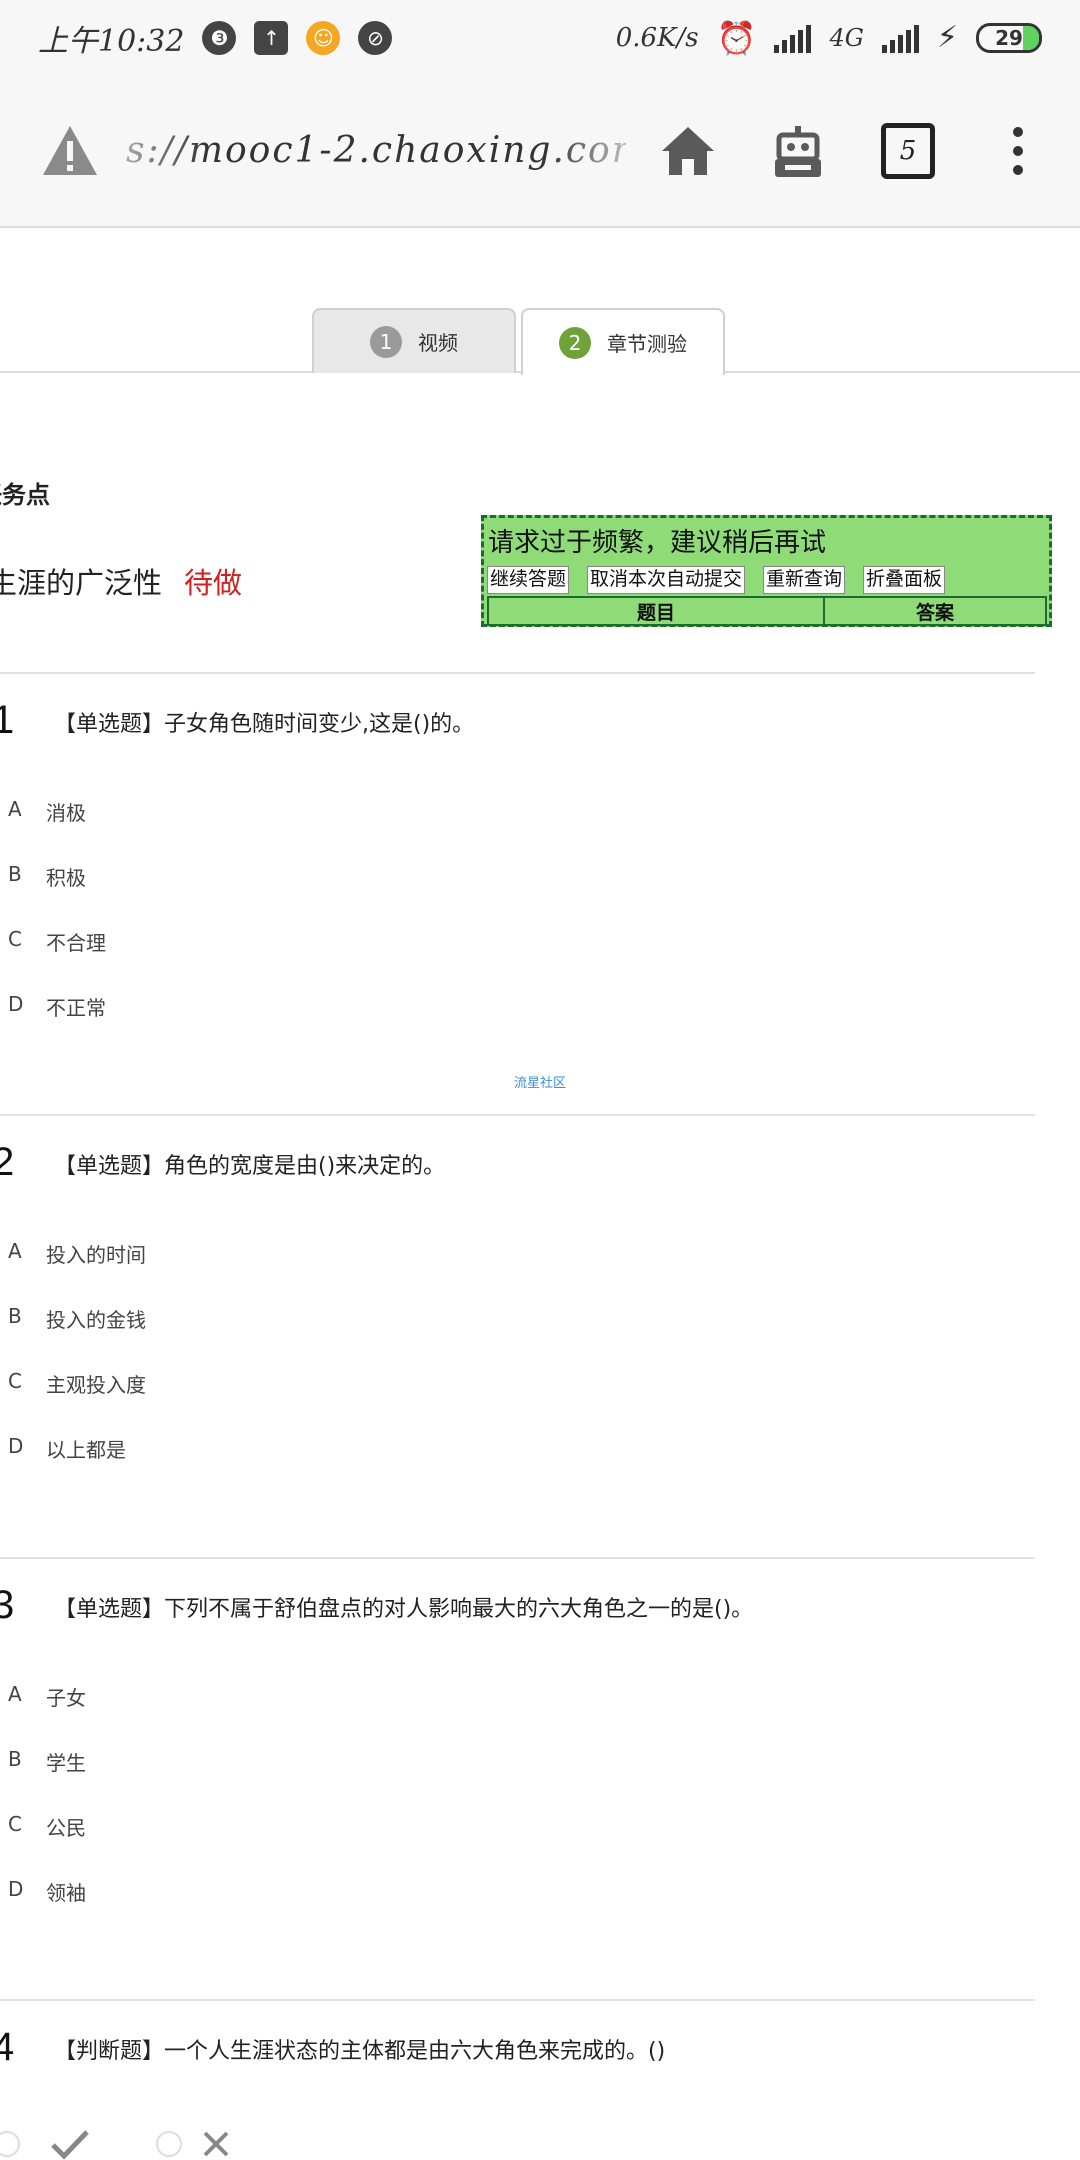 This screenshot has width=1080, height=2160. Describe the element at coordinates (386, 341) in the screenshot. I see `tab-number: 1` at that location.